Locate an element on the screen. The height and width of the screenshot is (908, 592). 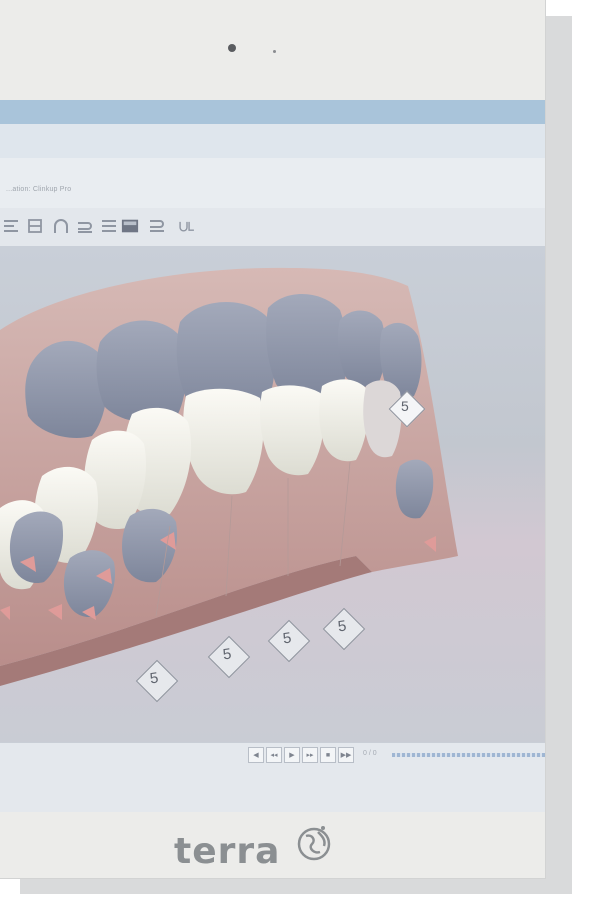
window-titlebar is located at coordinates (272, 112).